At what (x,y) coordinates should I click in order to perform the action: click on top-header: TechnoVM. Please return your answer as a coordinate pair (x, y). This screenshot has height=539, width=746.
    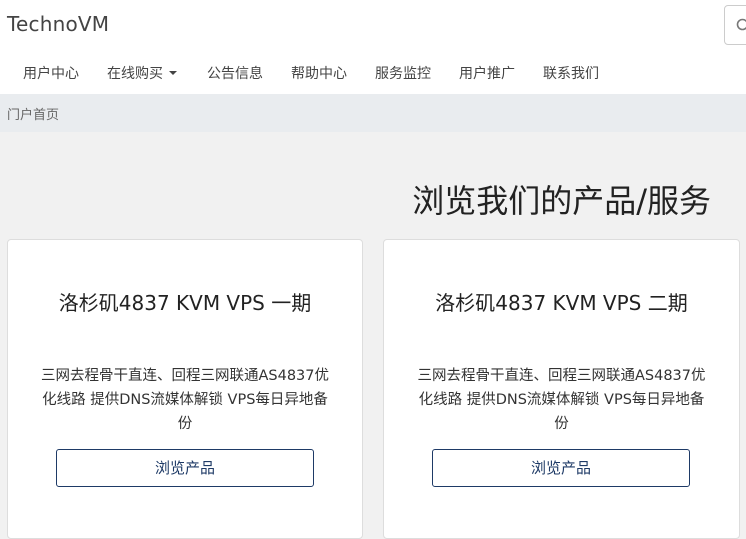
    Looking at the image, I should click on (373, 25).